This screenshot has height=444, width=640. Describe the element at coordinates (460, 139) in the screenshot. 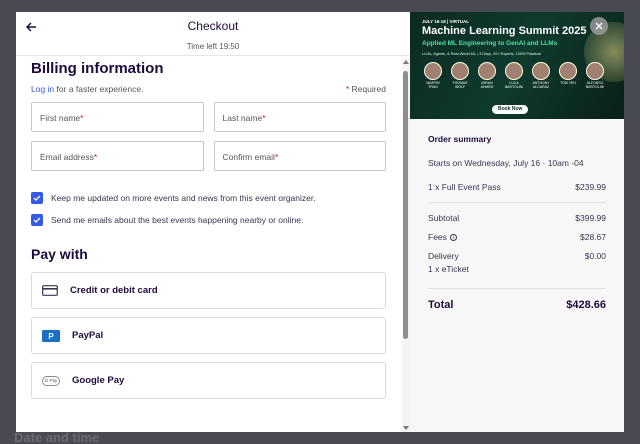

I see `order-summary-title: Order summary` at that location.